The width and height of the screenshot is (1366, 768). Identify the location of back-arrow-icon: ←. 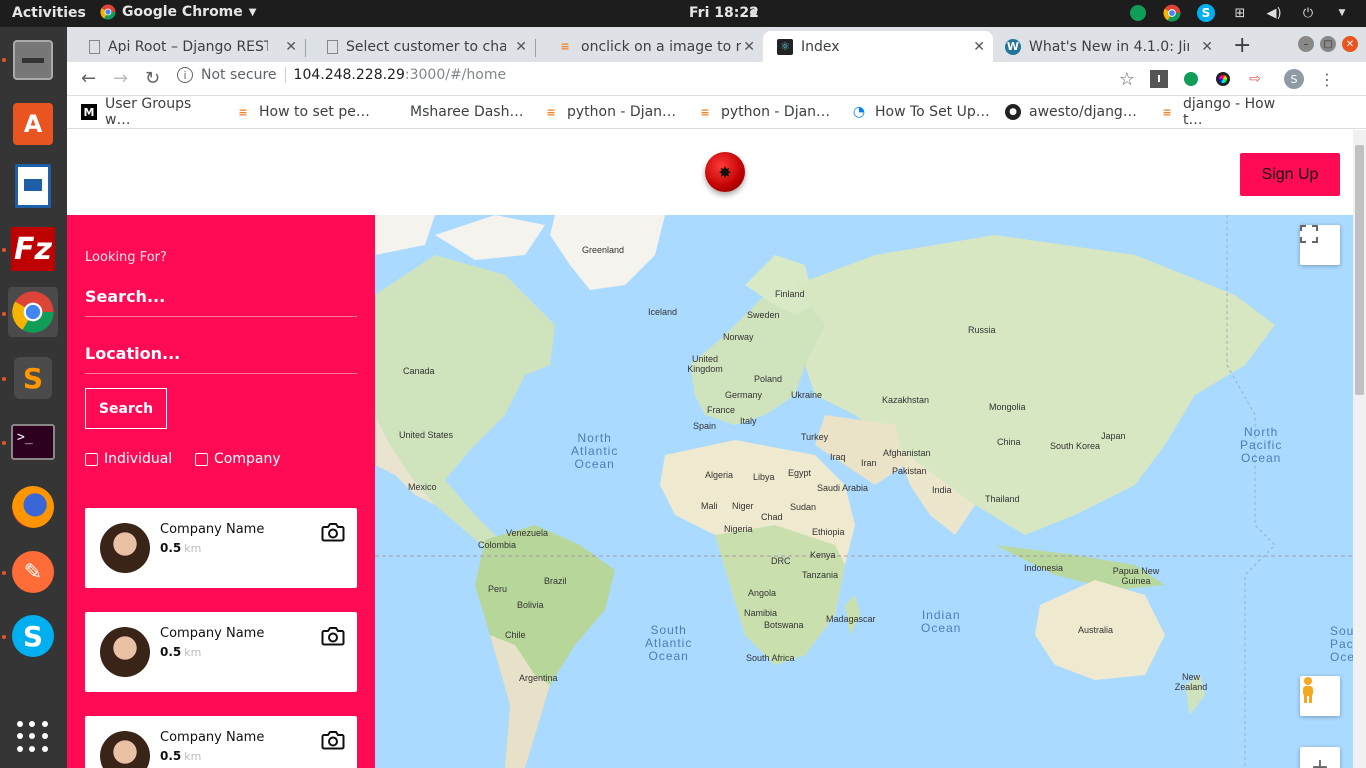
(88, 78).